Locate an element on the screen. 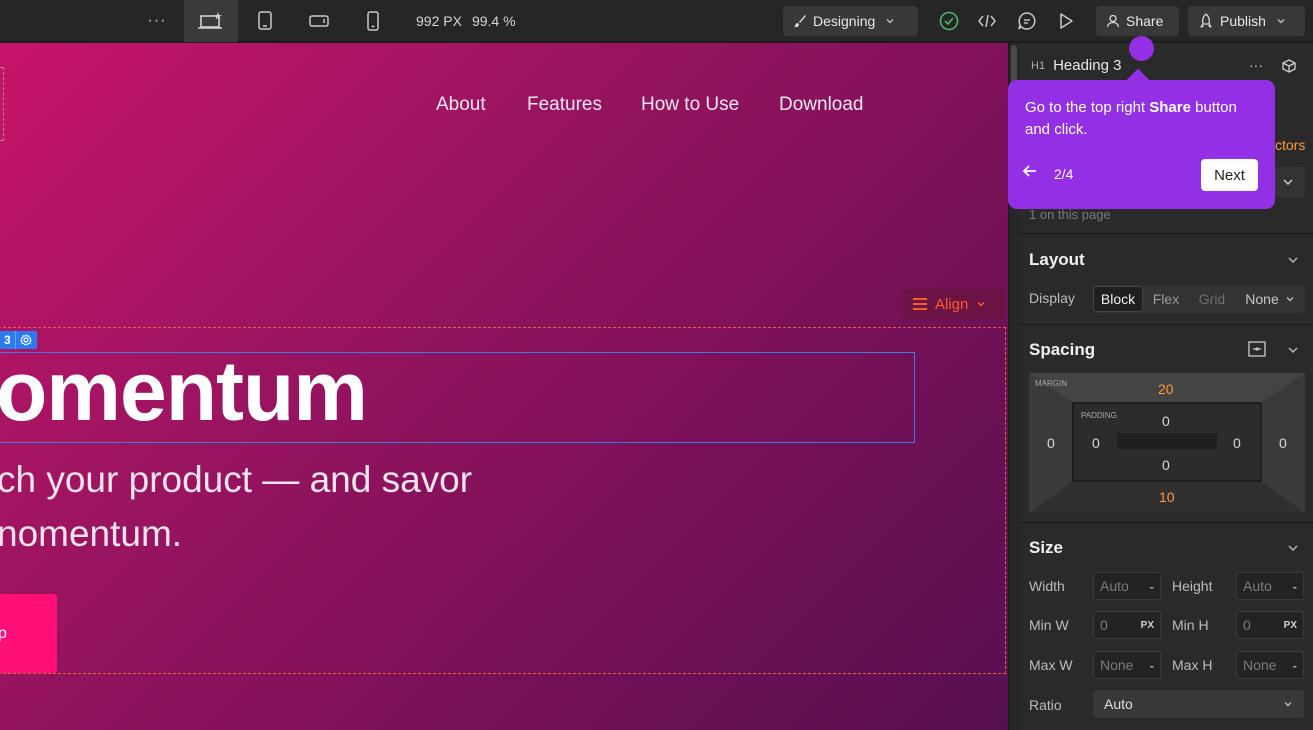  height-label: Height is located at coordinates (1192, 586).